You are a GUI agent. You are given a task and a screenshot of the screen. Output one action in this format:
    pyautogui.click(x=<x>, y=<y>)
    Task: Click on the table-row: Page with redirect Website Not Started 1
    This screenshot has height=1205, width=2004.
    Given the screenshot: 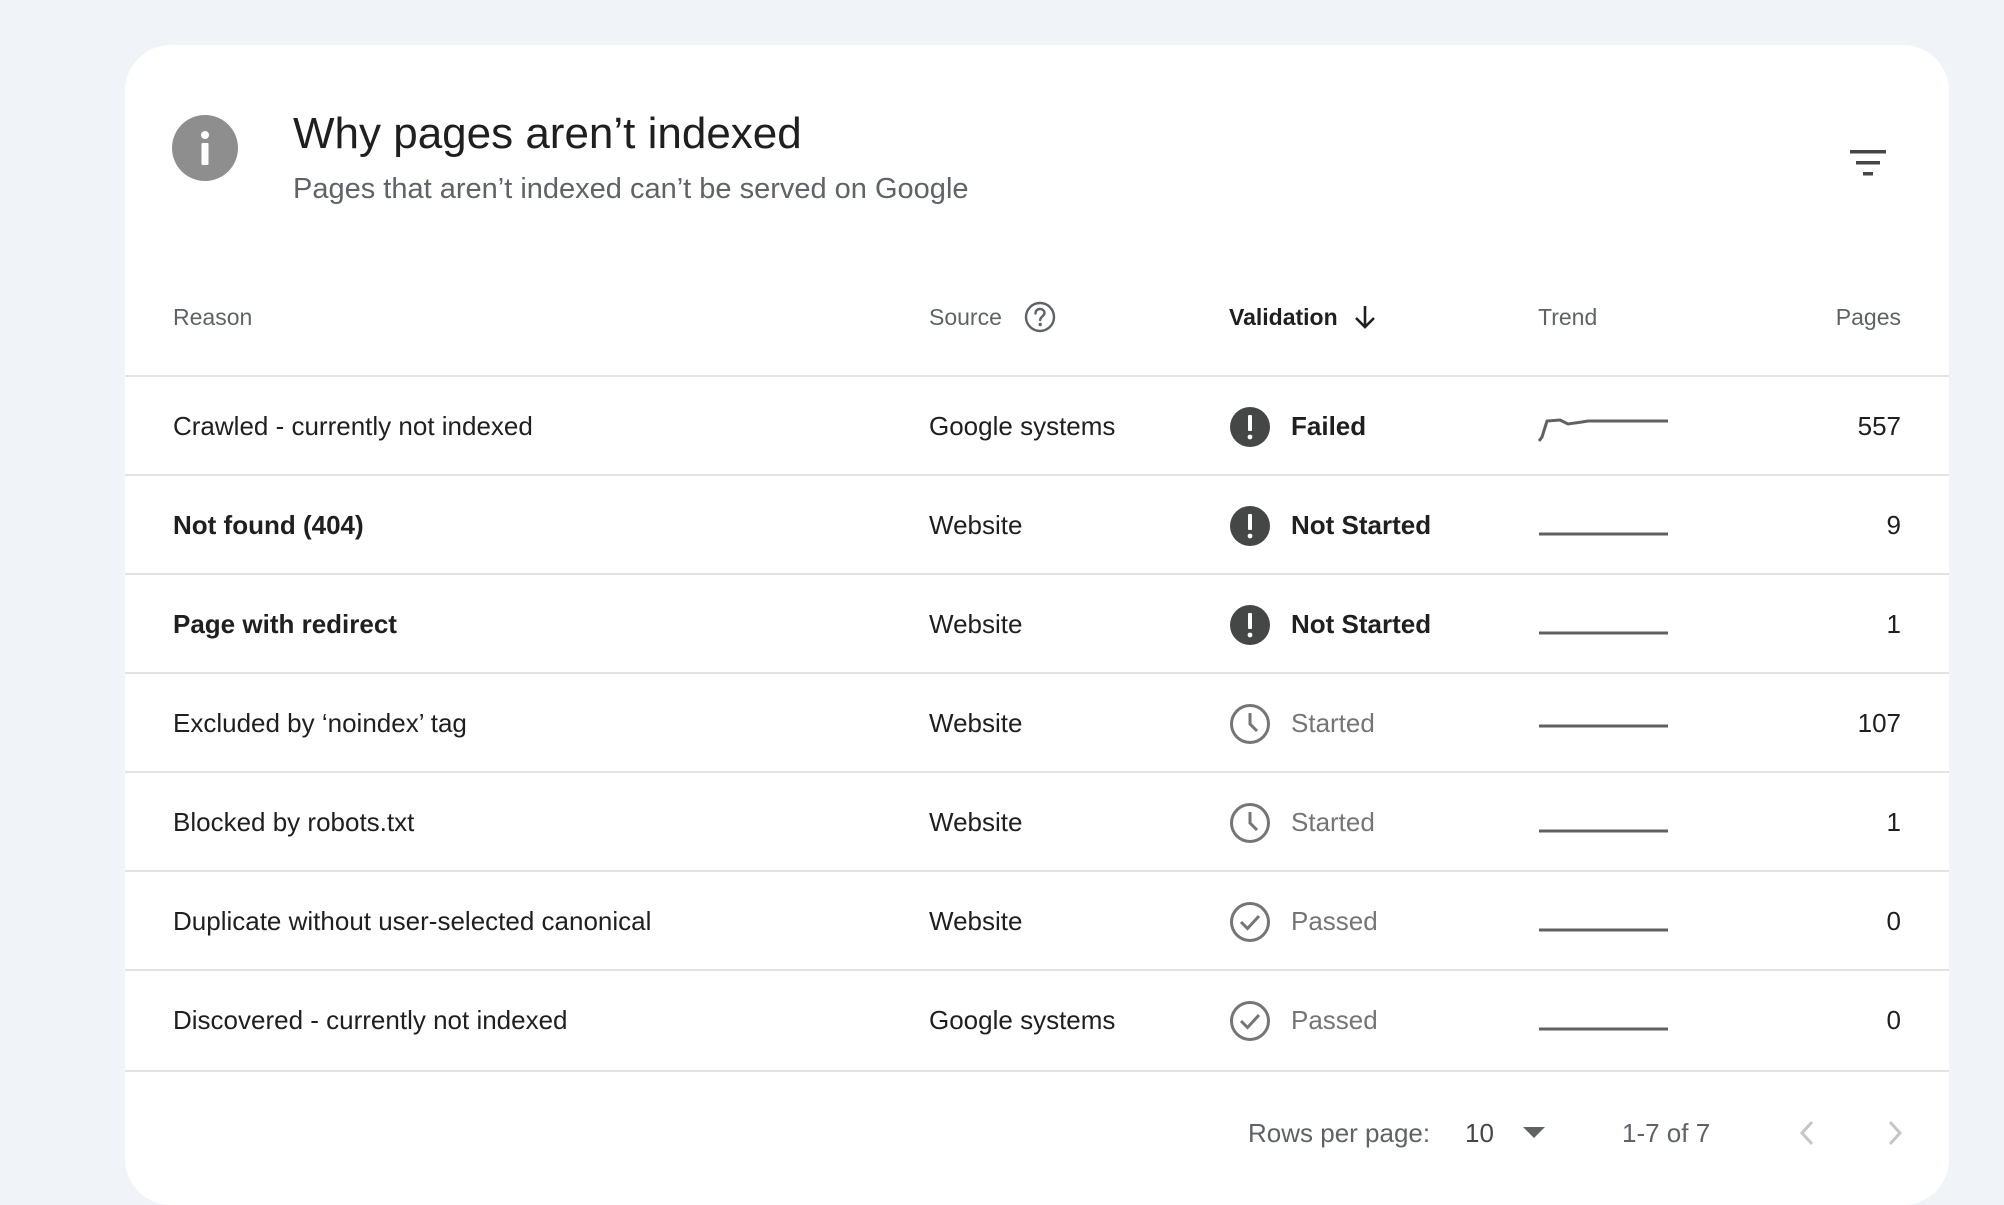 What is the action you would take?
    pyautogui.click(x=1037, y=623)
    